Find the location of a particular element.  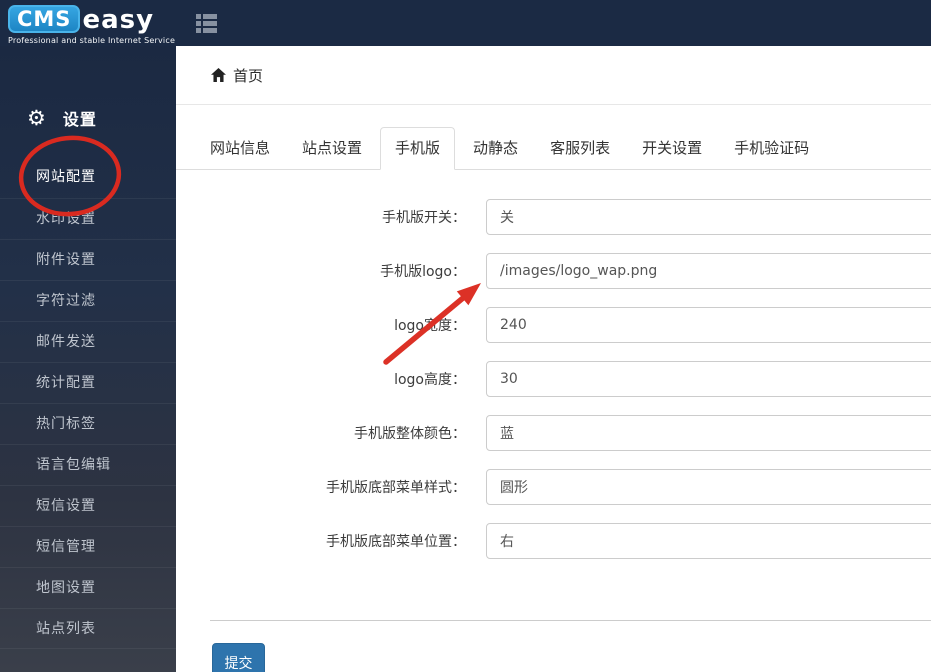

sidebar-section-settings: ⚙ 设置 is located at coordinates (88, 118).